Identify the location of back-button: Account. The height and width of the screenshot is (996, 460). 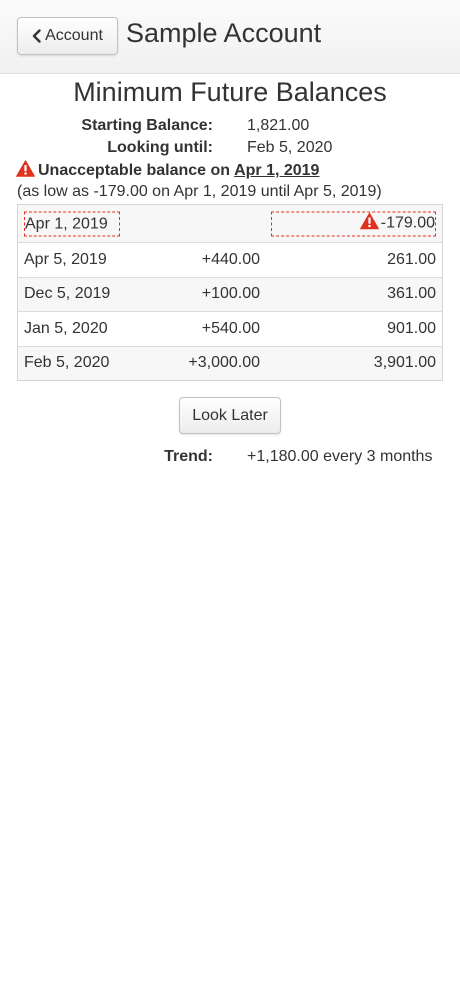
(67, 36).